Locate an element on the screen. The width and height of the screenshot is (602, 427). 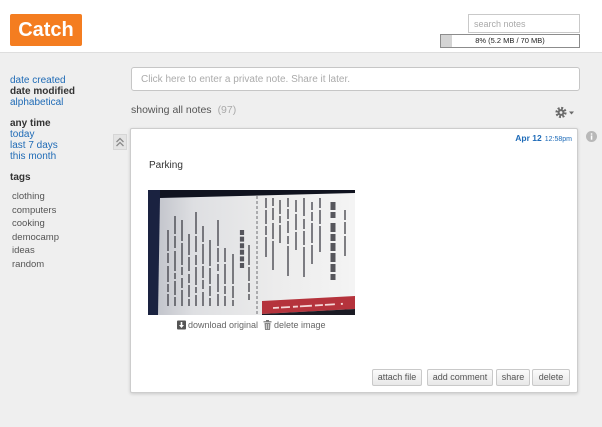
photo-left-shadow is located at coordinates (154, 252).